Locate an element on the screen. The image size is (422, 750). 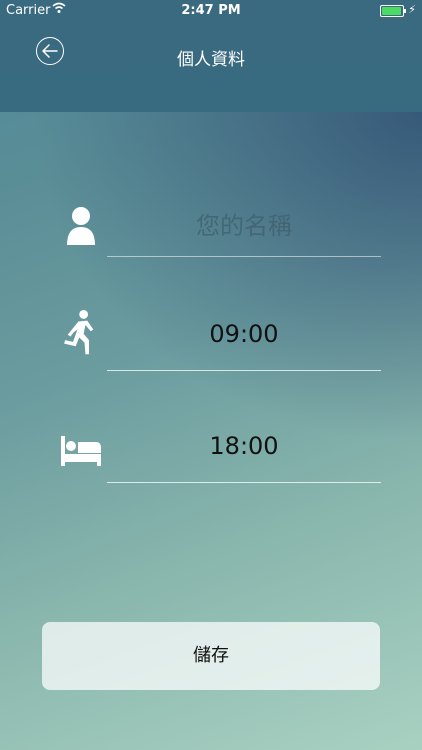
battery-icon is located at coordinates (393, 11).